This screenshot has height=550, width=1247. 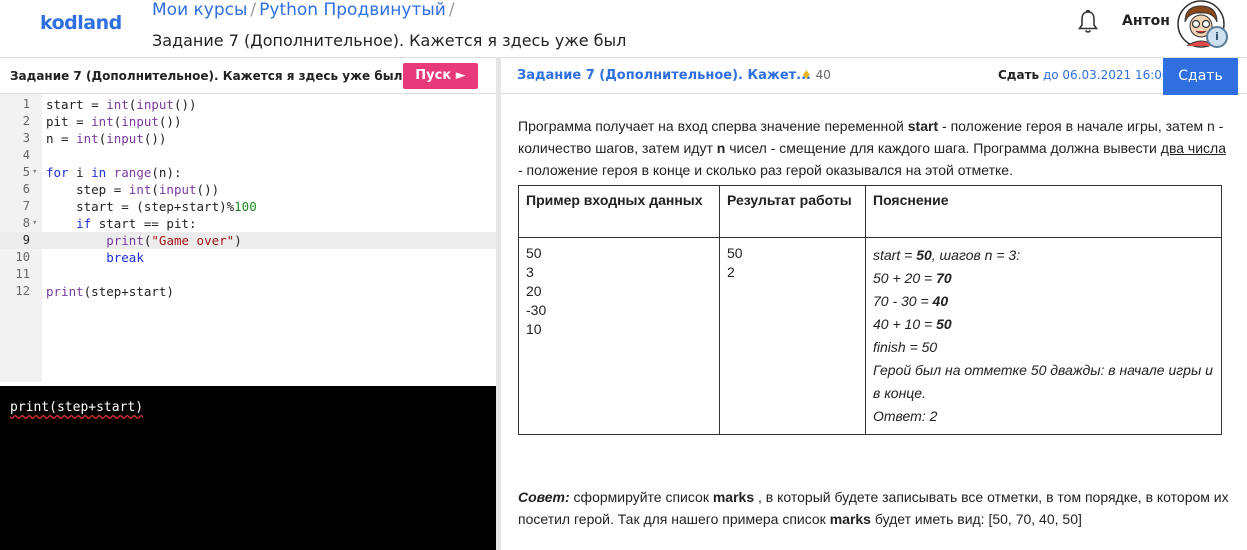 I want to click on panel-splitter, so click(x=498, y=303).